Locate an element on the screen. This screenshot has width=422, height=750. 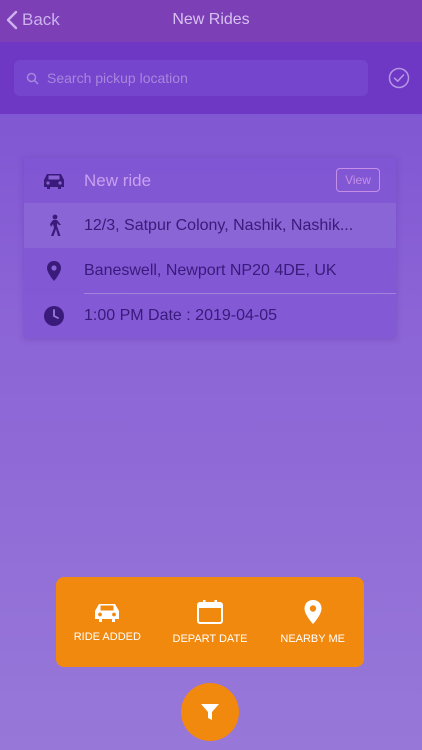
filter-icon is located at coordinates (210, 712).